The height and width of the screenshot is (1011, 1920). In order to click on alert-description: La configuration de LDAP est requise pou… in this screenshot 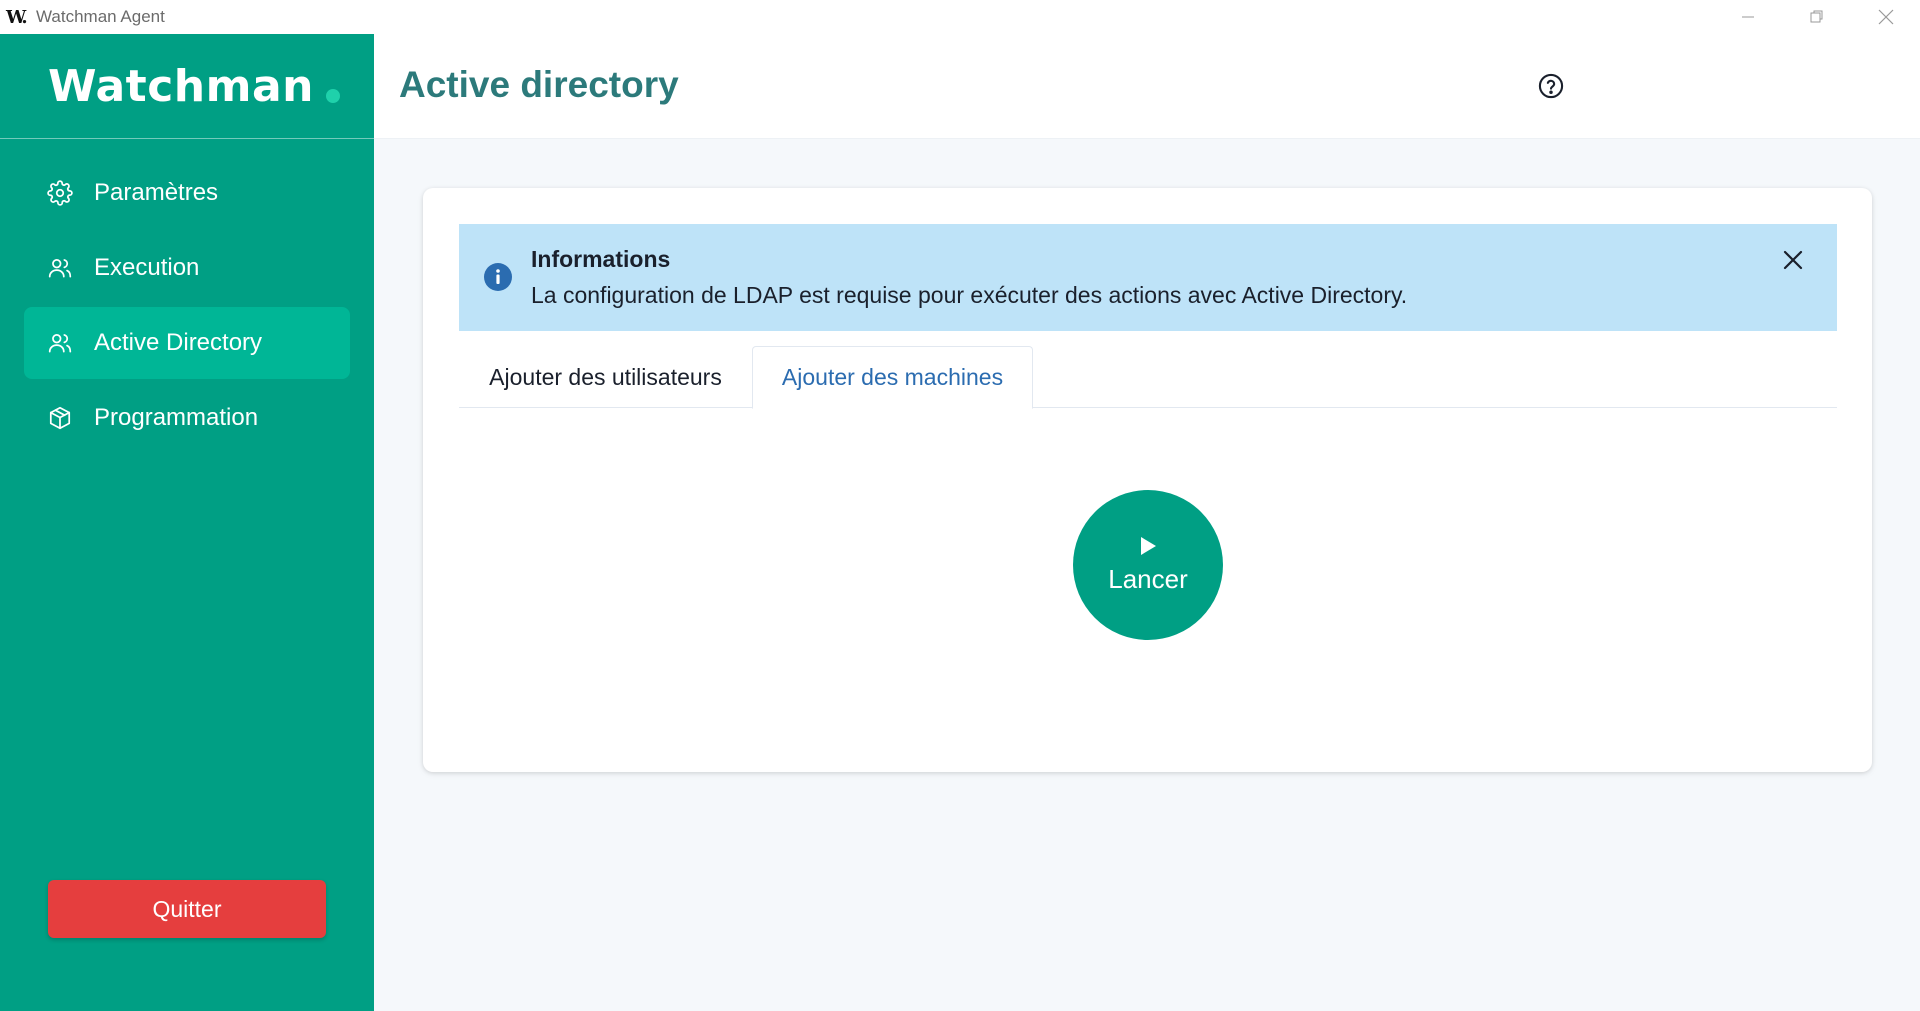, I will do `click(969, 295)`.